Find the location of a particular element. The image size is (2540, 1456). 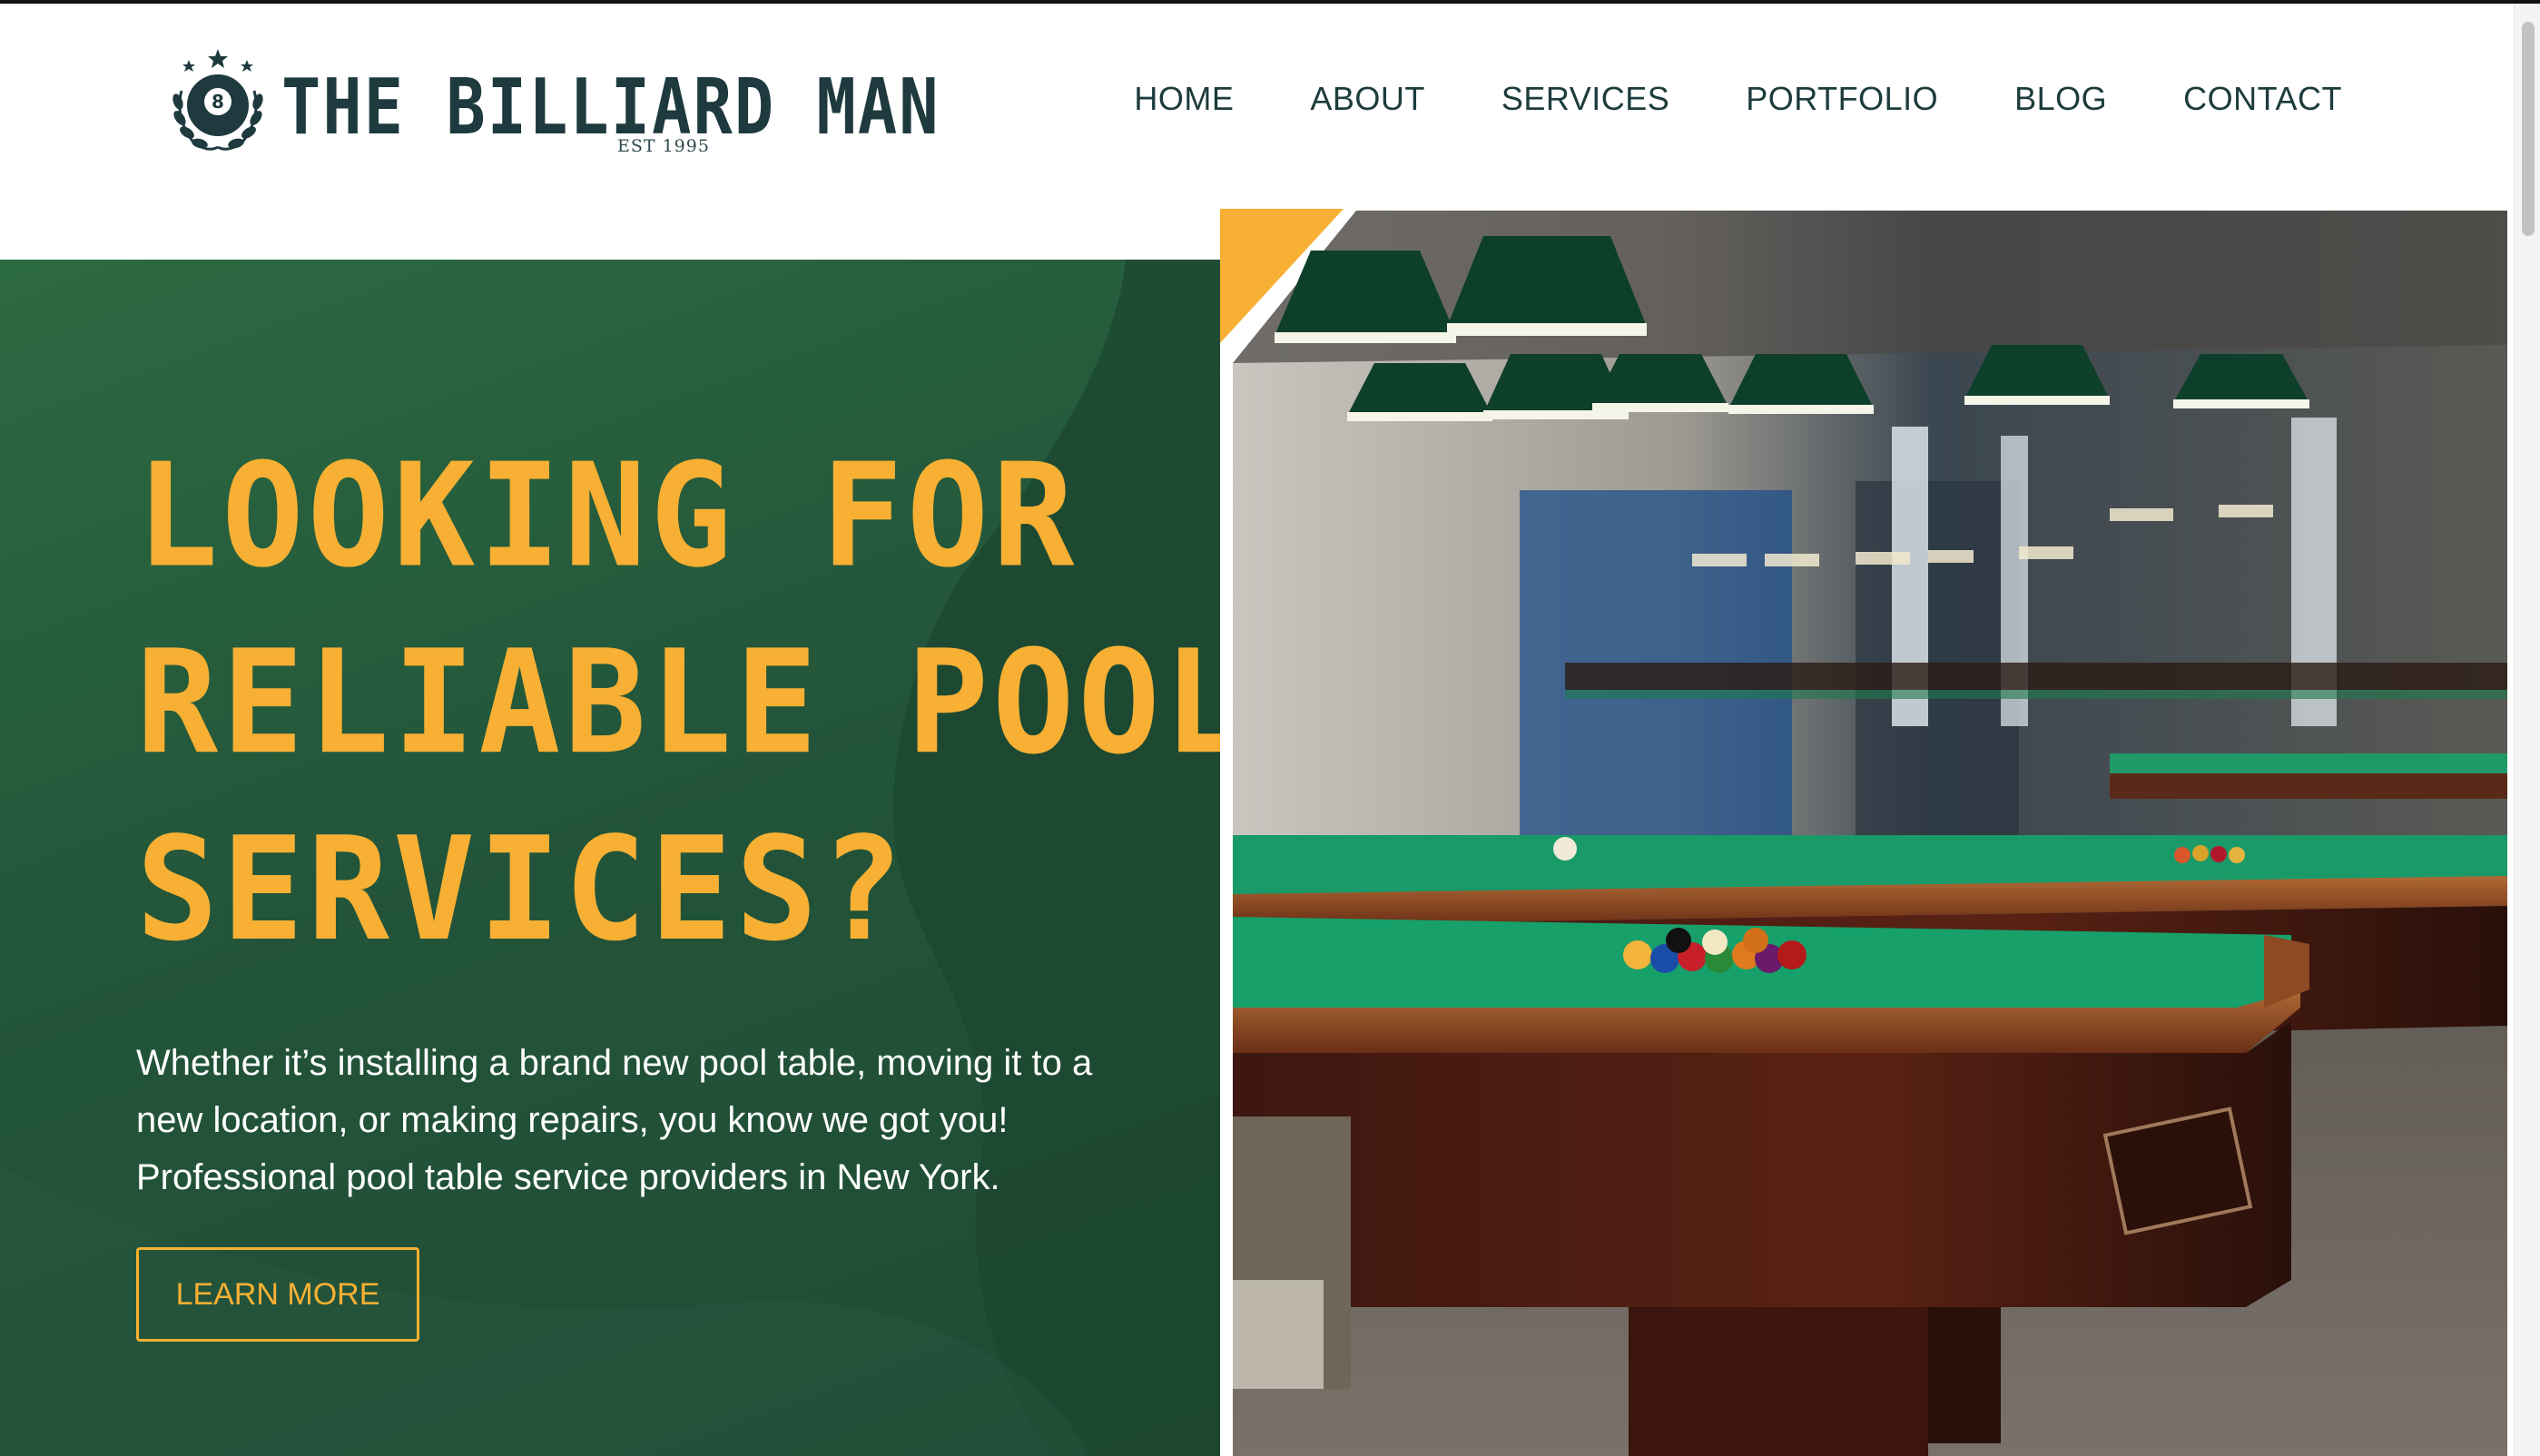

badge-number: 8 is located at coordinates (218, 102).